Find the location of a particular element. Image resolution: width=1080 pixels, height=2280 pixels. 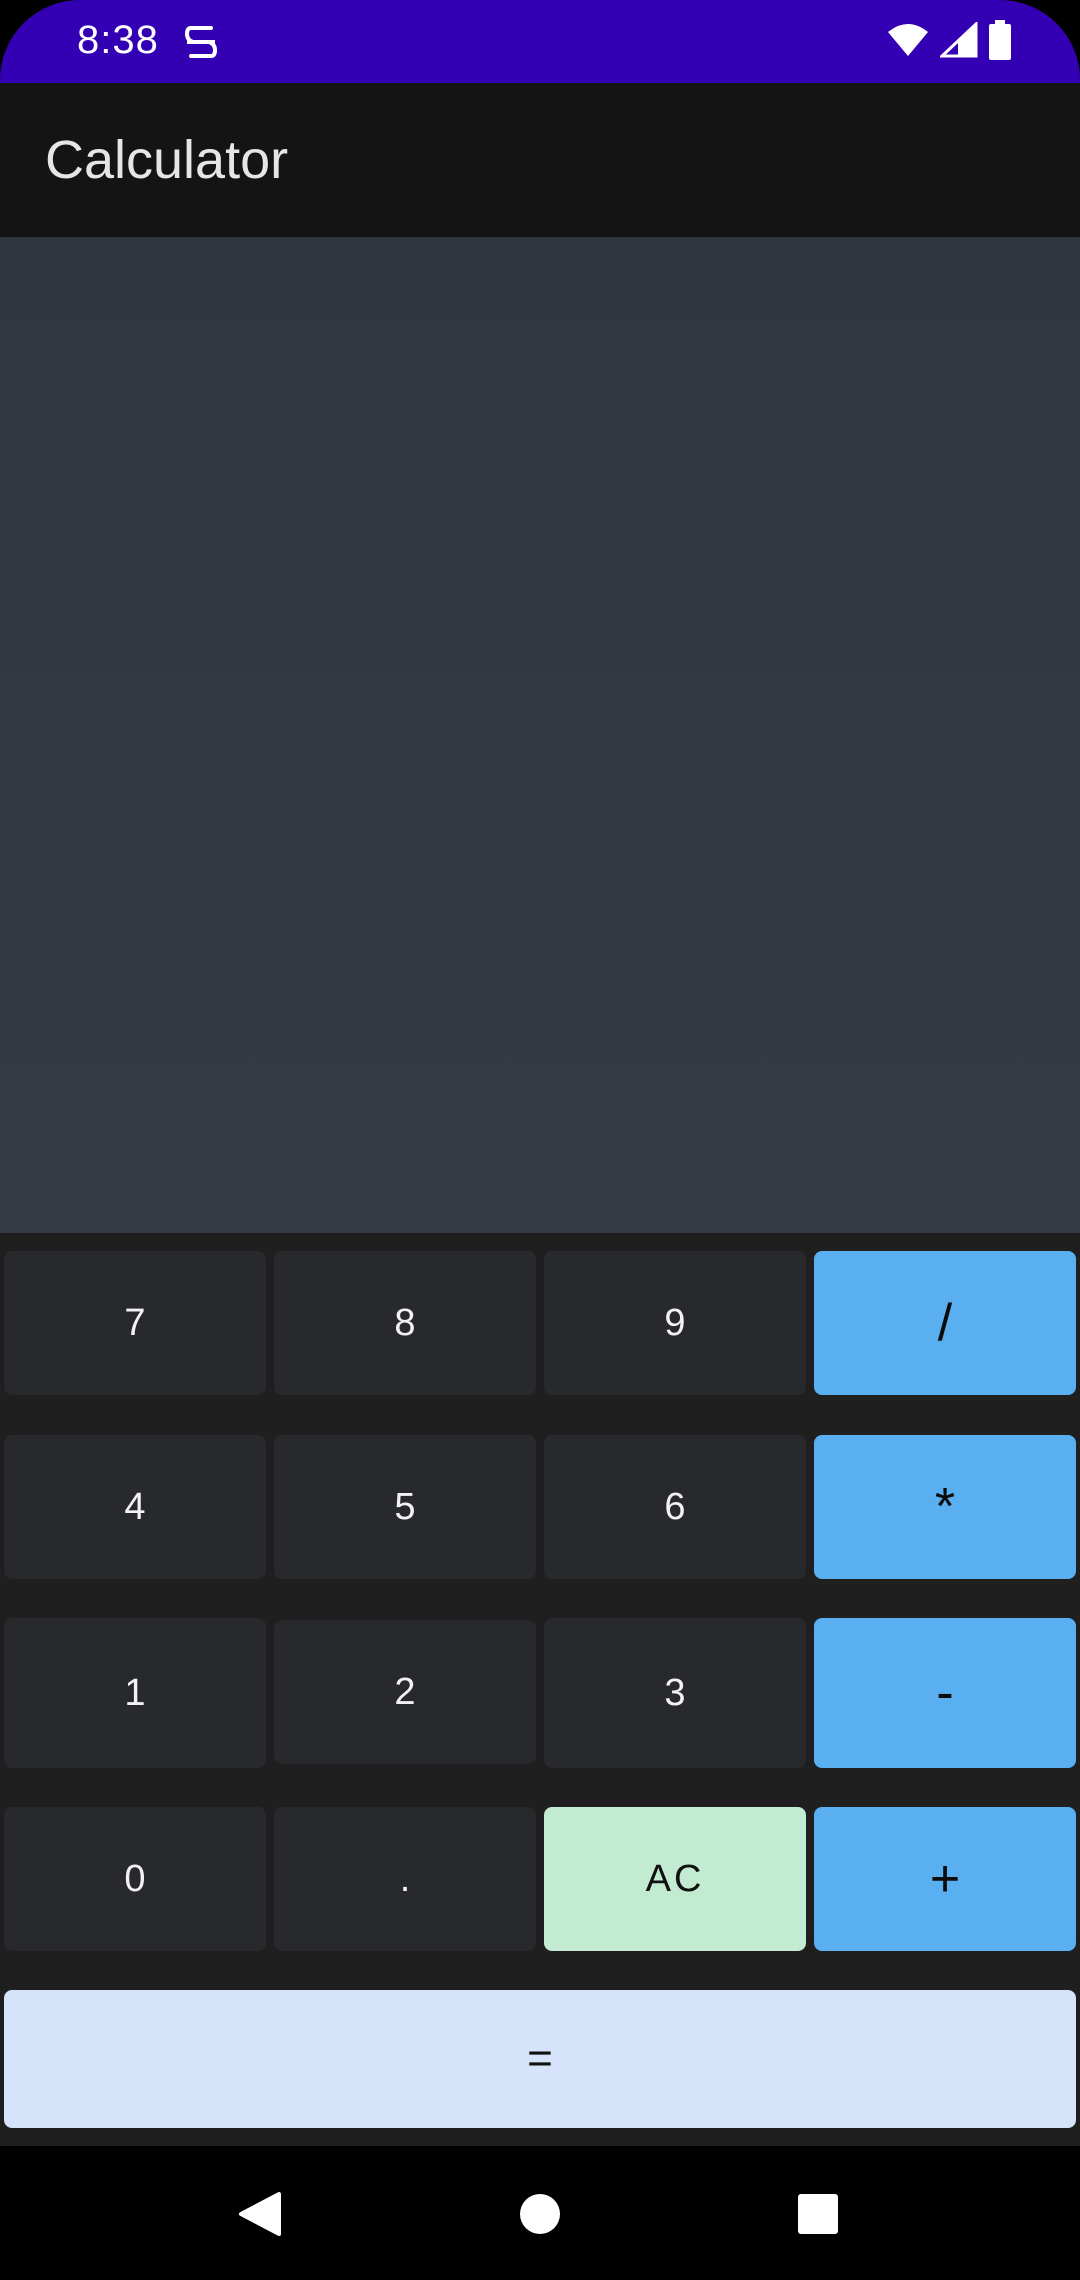

key-decimal: . is located at coordinates (405, 1879).